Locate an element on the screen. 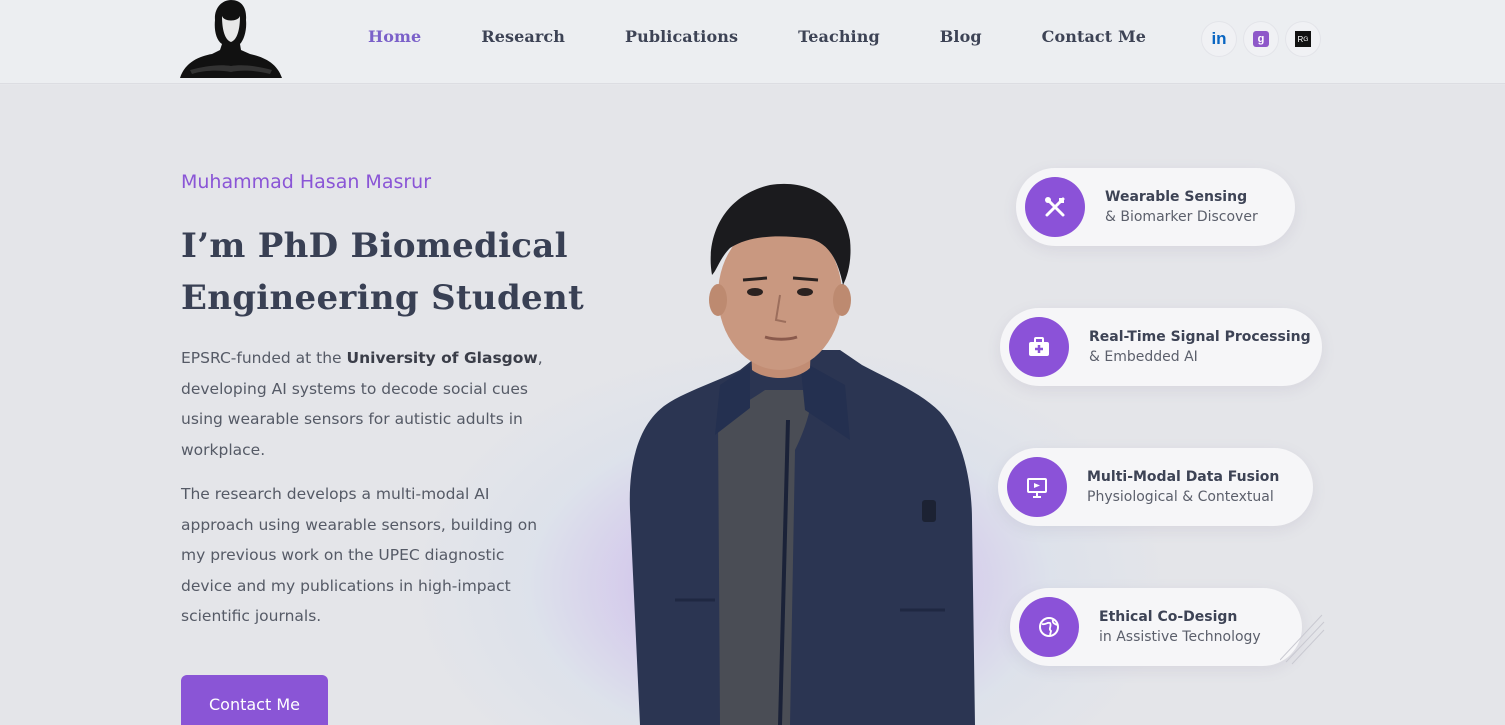 Image resolution: width=1505 pixels, height=725 pixels. feature-wearable-sensing: Wearable Sensing & Biomarker Discover is located at coordinates (1155, 207).